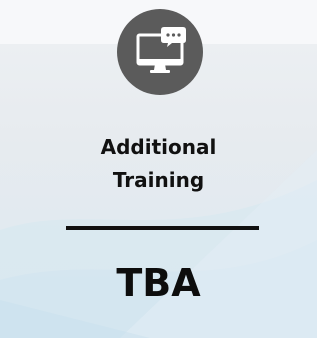 This screenshot has width=320, height=338. I want to click on computer-chat-icon, so click(160, 52).